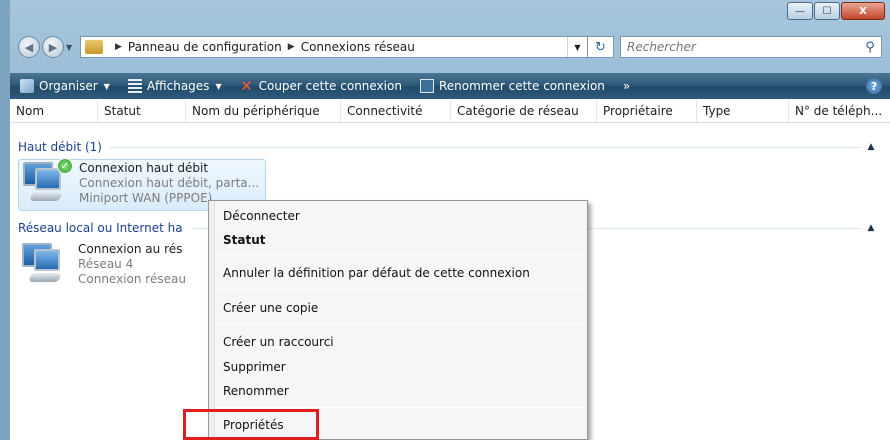 The image size is (890, 440). I want to click on menu-item-delete: Supprimer, so click(254, 367).